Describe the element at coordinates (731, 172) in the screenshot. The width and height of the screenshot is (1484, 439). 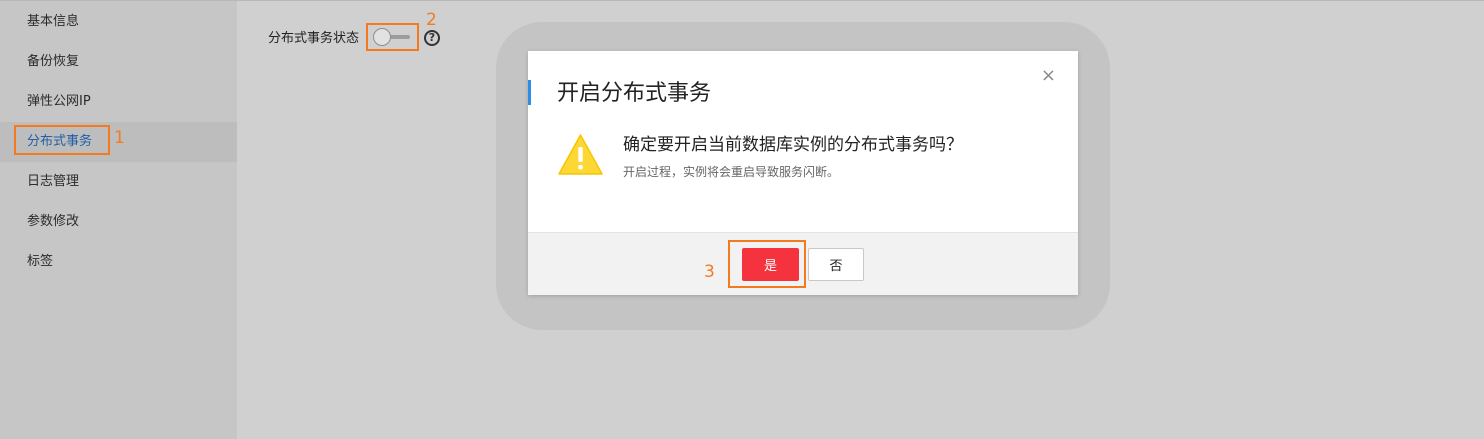
I see `dialog-sub-message: 开启过程，实例将会重启导致服务闪断。` at that location.